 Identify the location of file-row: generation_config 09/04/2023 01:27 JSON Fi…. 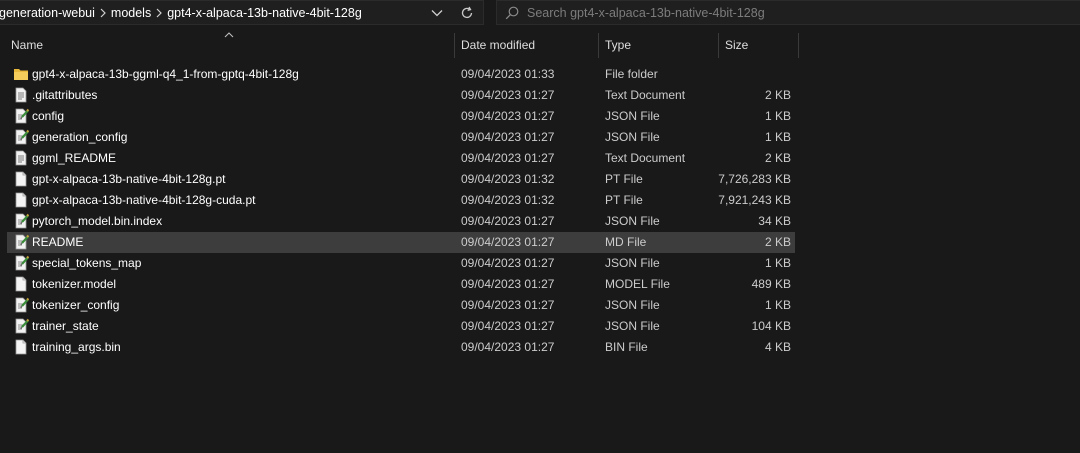
(401, 137).